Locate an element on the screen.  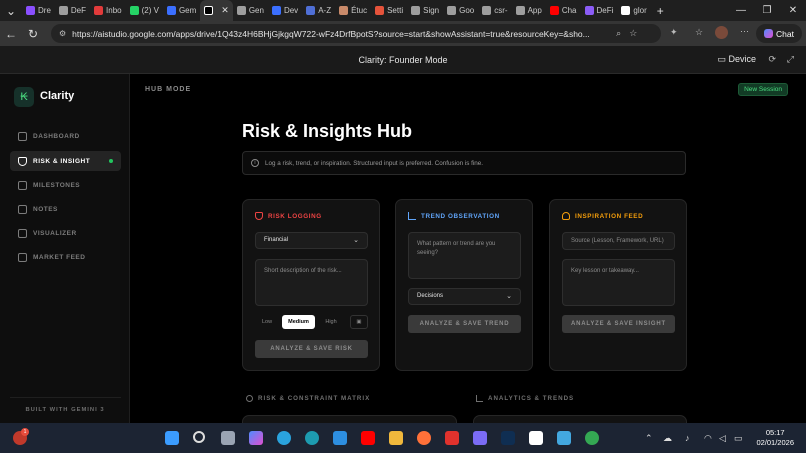
browser-tab: DeF is located at coordinates (72, 10).